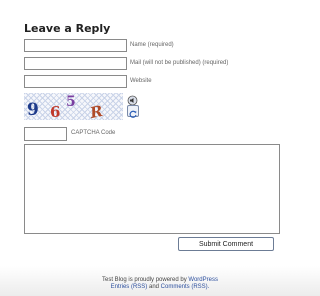 The image size is (320, 296). What do you see at coordinates (75, 81) in the screenshot?
I see `website-input` at bounding box center [75, 81].